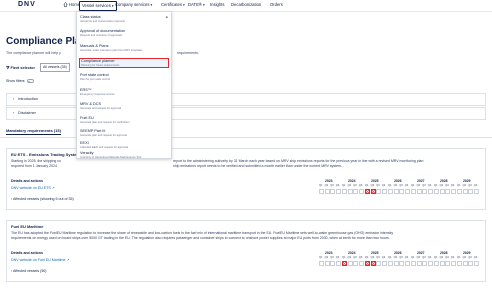 This screenshot has height=288, width=492. I want to click on nav-home: Home, so click(71, 5).